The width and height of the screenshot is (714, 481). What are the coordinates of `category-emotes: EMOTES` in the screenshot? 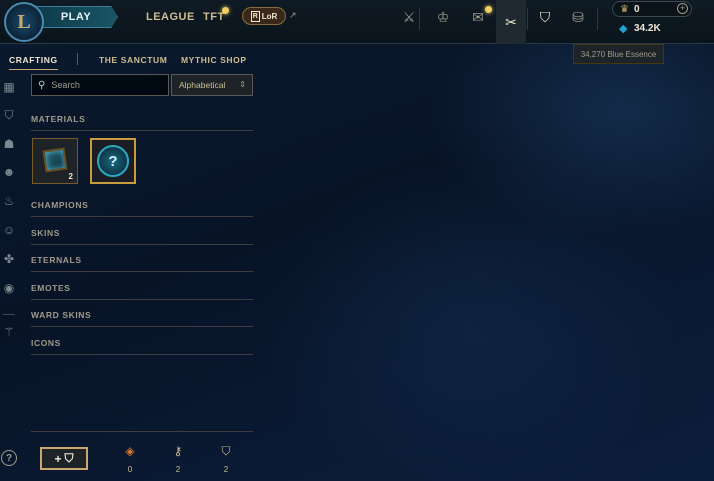 It's located at (142, 290).